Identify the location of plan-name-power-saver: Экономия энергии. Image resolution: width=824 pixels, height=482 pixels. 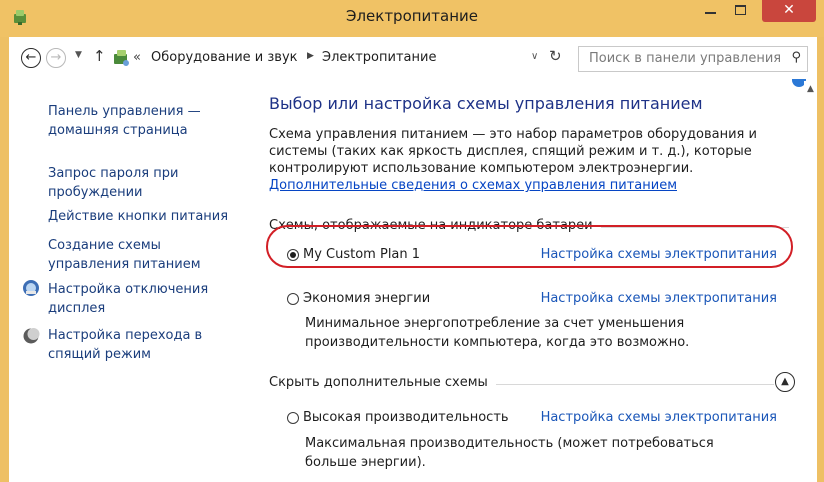
(366, 298).